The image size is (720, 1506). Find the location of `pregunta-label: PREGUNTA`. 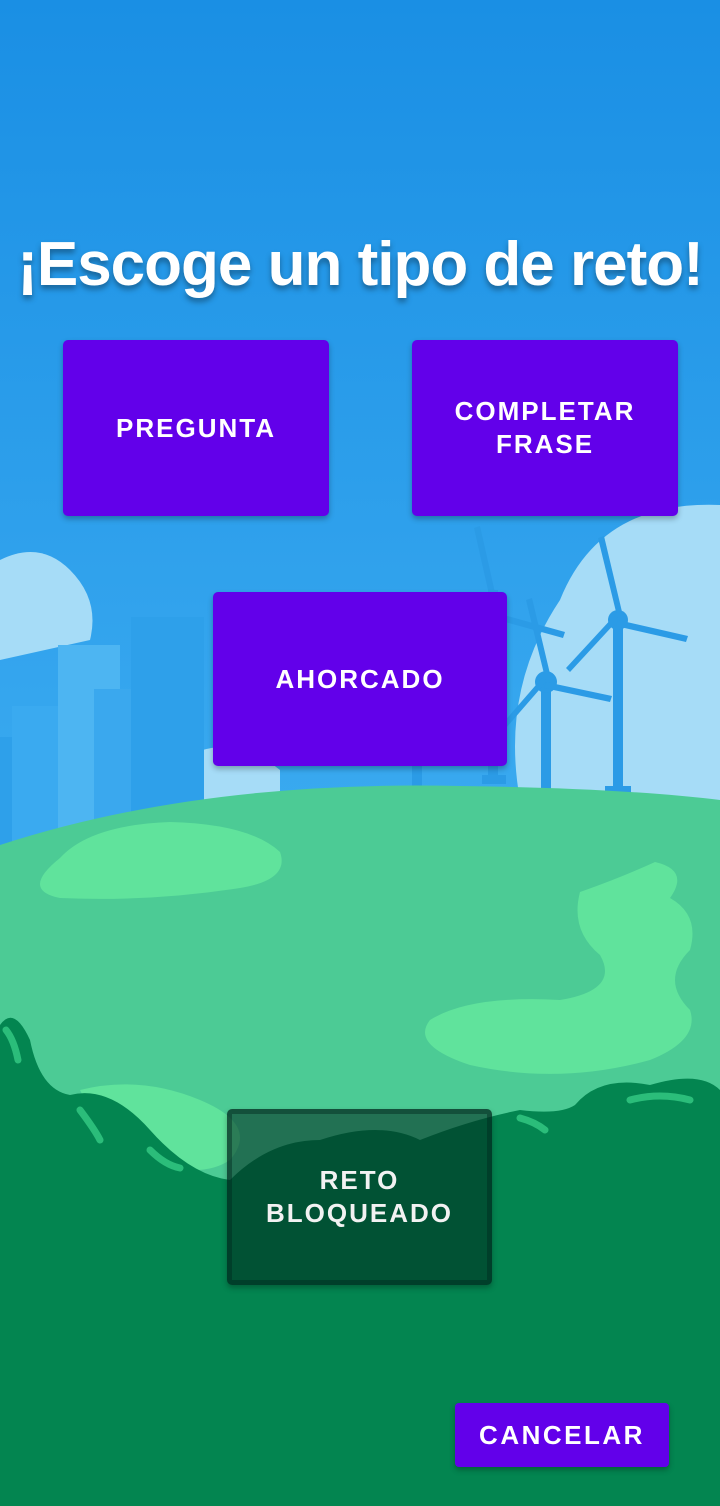

pregunta-label: PREGUNTA is located at coordinates (196, 427).